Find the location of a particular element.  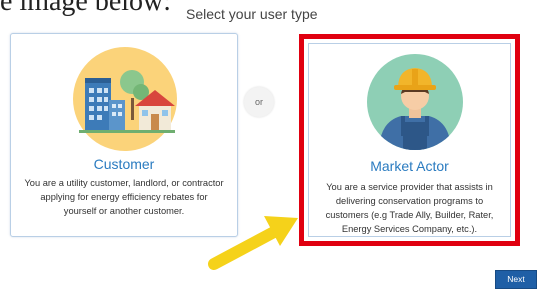

market-actor-title: Market Actor is located at coordinates (409, 166).